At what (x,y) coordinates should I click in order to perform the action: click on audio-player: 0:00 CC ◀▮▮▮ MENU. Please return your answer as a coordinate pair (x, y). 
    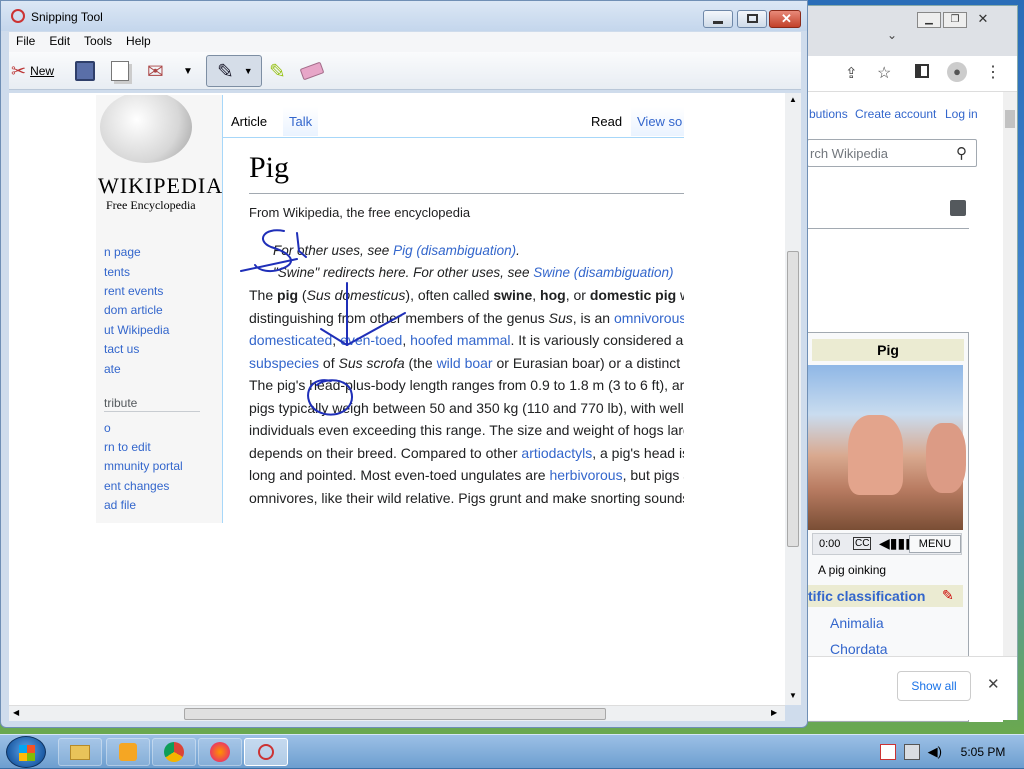
    Looking at the image, I should click on (887, 544).